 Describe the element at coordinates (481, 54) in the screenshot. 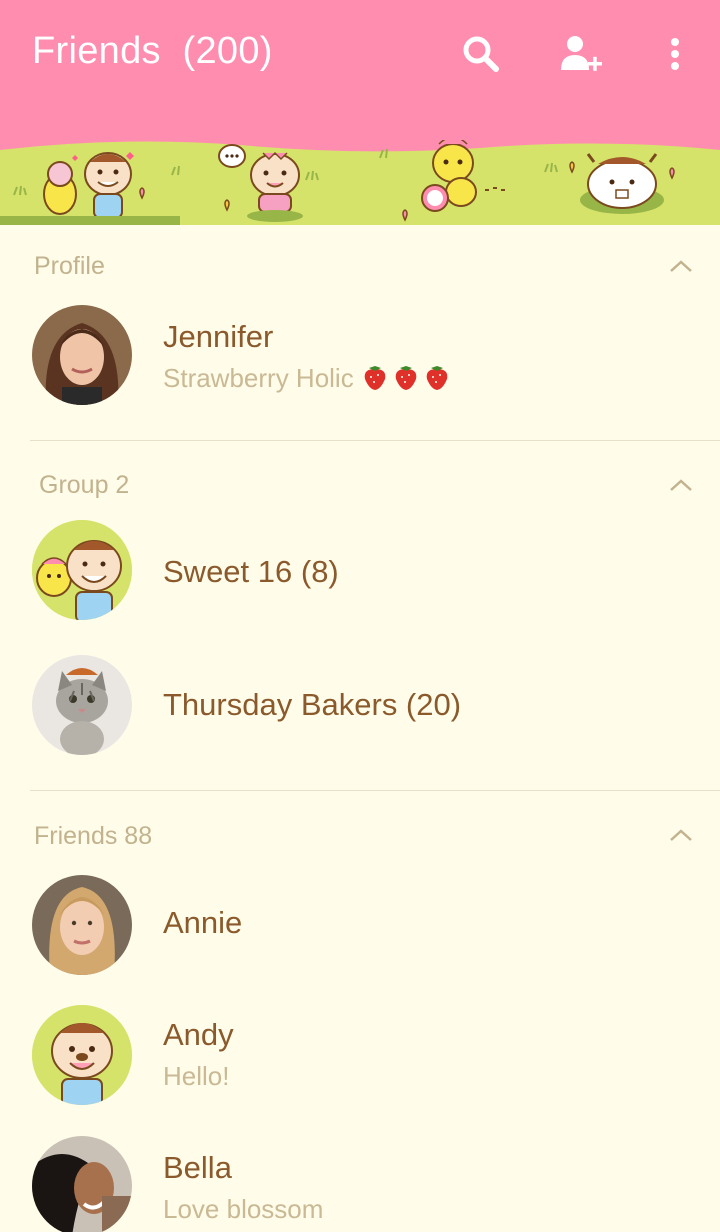

I see `search-icon` at that location.